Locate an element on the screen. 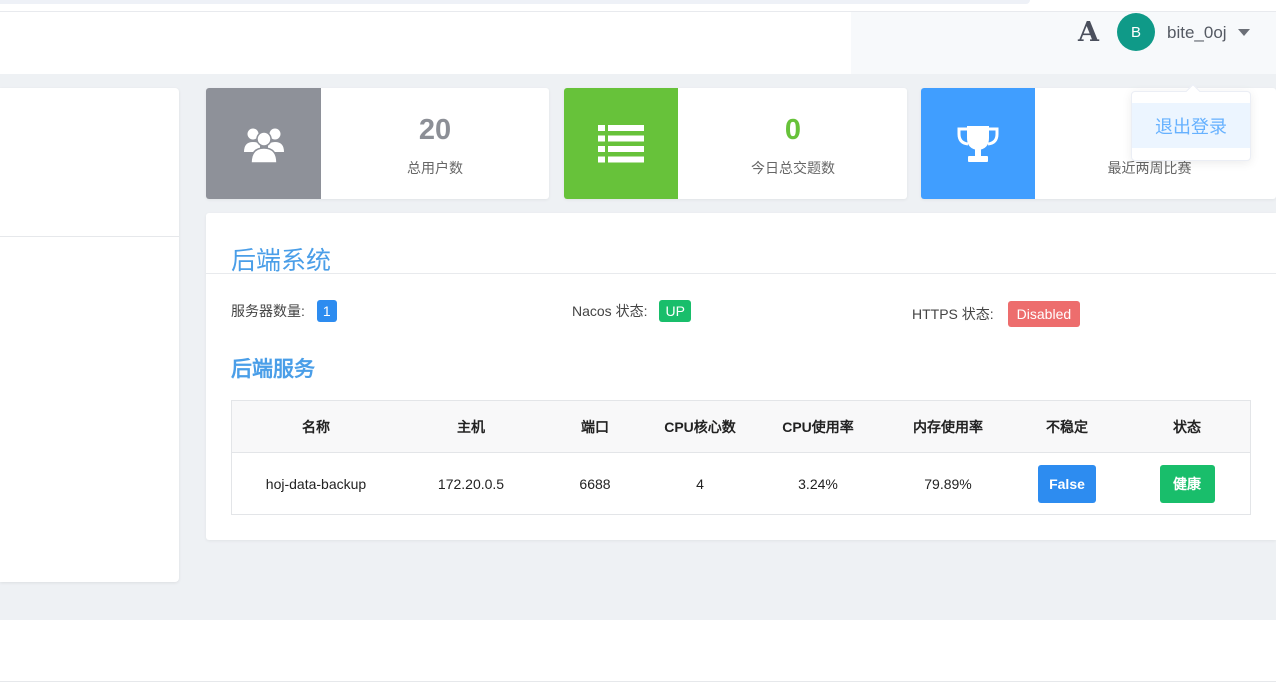 The height and width of the screenshot is (691, 1276). service-port: 6688 is located at coordinates (595, 483).